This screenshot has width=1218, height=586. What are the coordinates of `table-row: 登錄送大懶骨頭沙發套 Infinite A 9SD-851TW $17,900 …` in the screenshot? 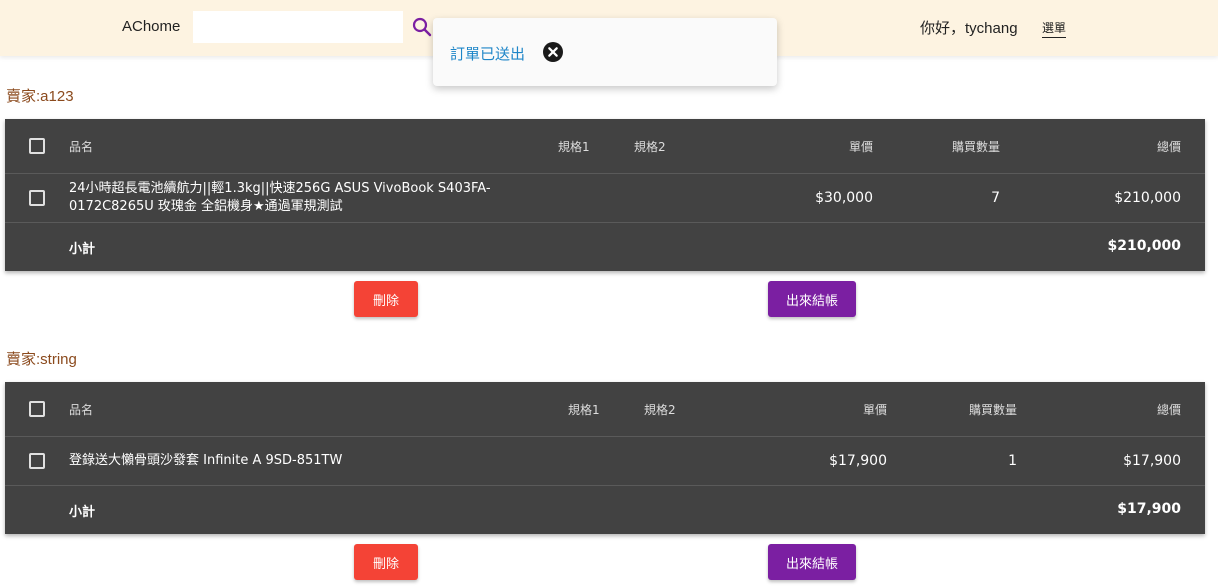 It's located at (605, 461).